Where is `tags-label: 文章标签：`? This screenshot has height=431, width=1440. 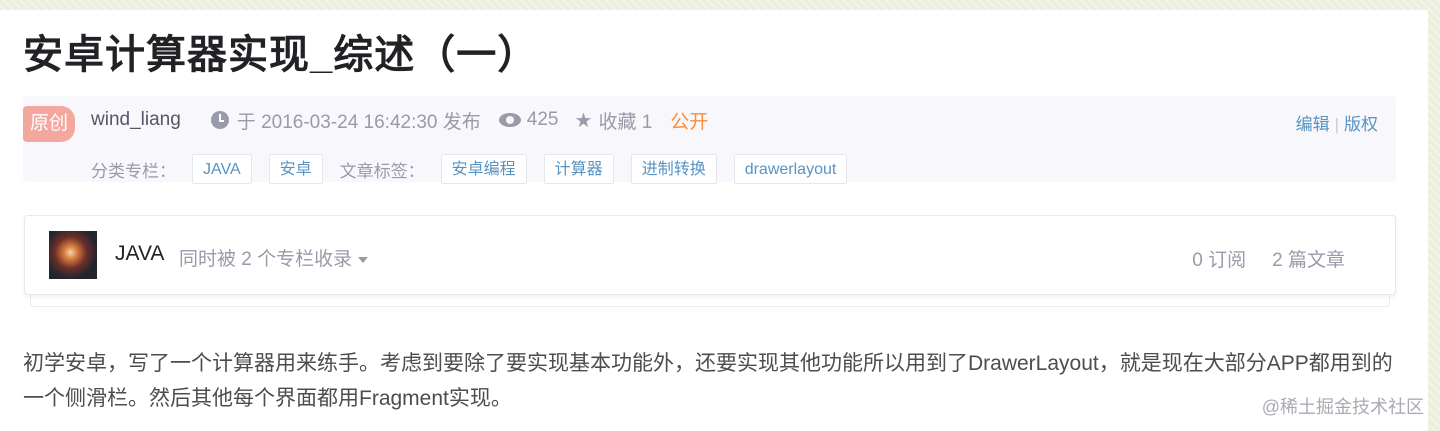 tags-label: 文章标签： is located at coordinates (382, 171).